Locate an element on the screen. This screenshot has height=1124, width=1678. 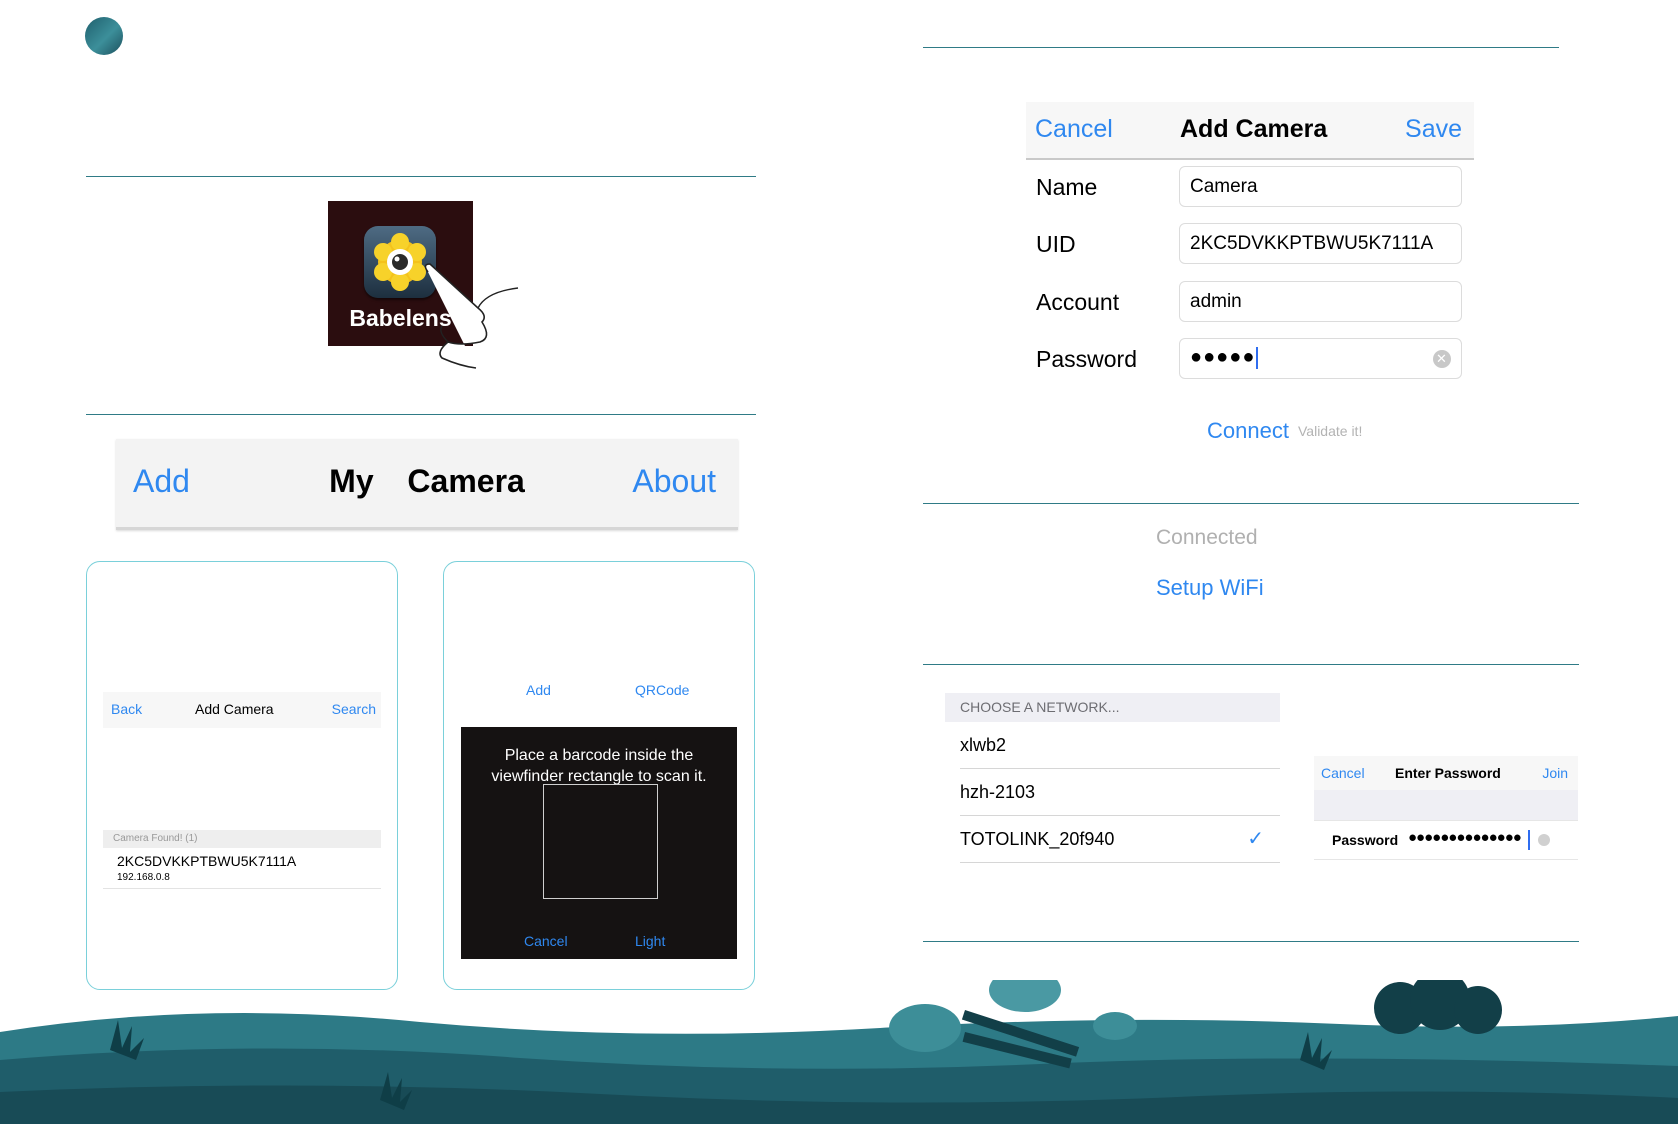
account-label: Account is located at coordinates (1078, 302).